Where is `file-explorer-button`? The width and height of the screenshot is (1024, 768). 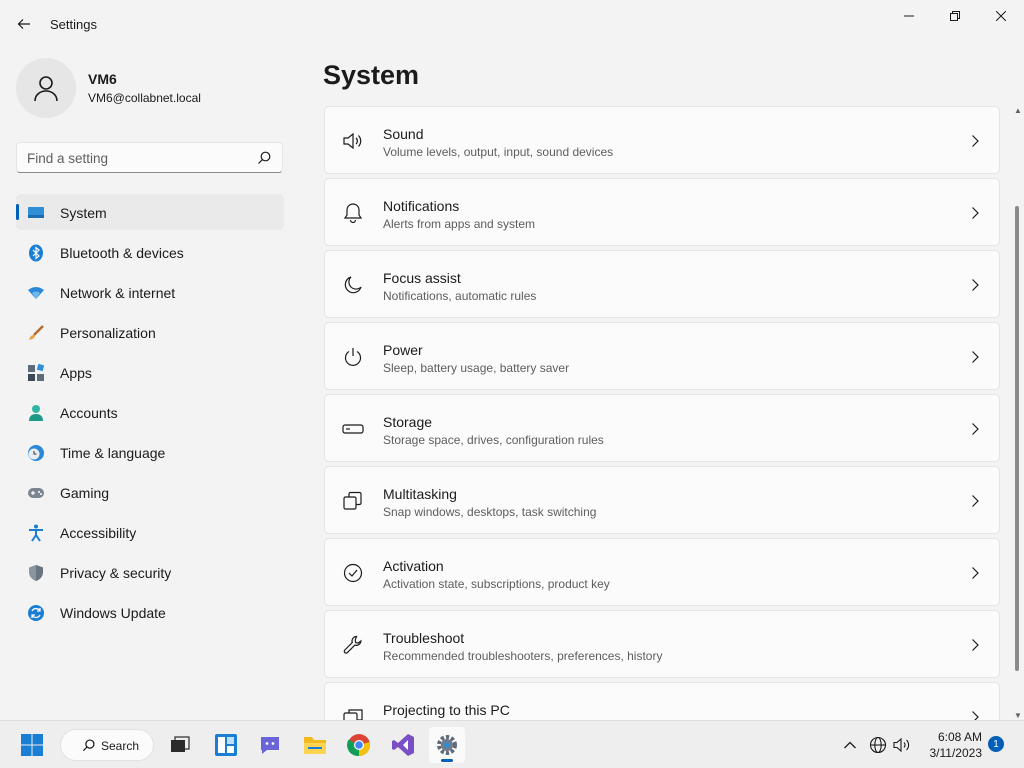 file-explorer-button is located at coordinates (315, 745).